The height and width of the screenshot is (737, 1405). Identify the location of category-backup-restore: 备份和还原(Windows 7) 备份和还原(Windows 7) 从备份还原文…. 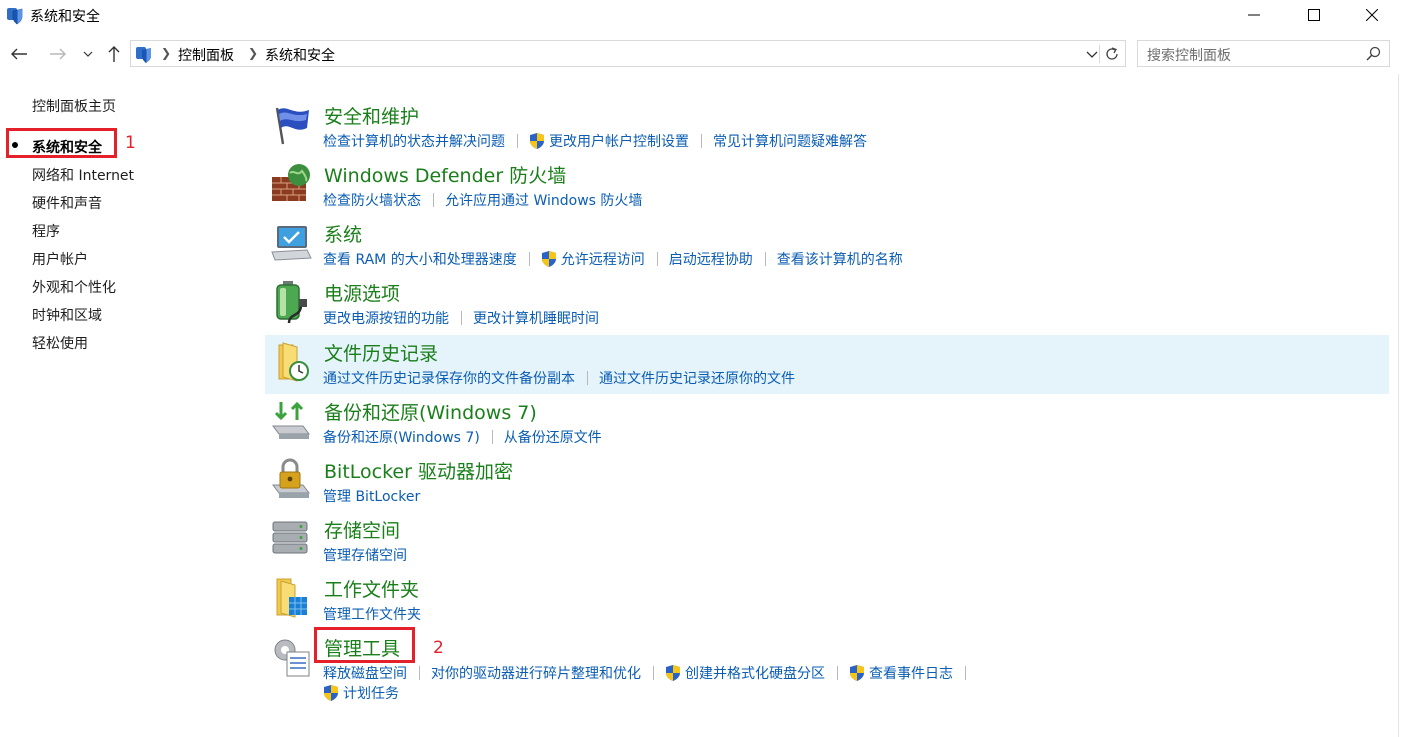
(827, 423).